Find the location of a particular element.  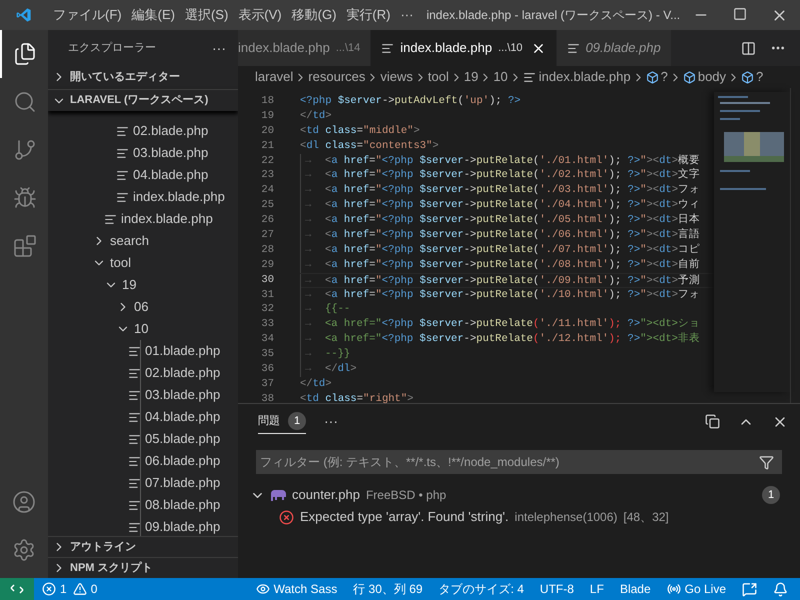

filter-field: フィルター (例: テキスト、**/*.ts、!**/node_modules/**) is located at coordinates (519, 462).